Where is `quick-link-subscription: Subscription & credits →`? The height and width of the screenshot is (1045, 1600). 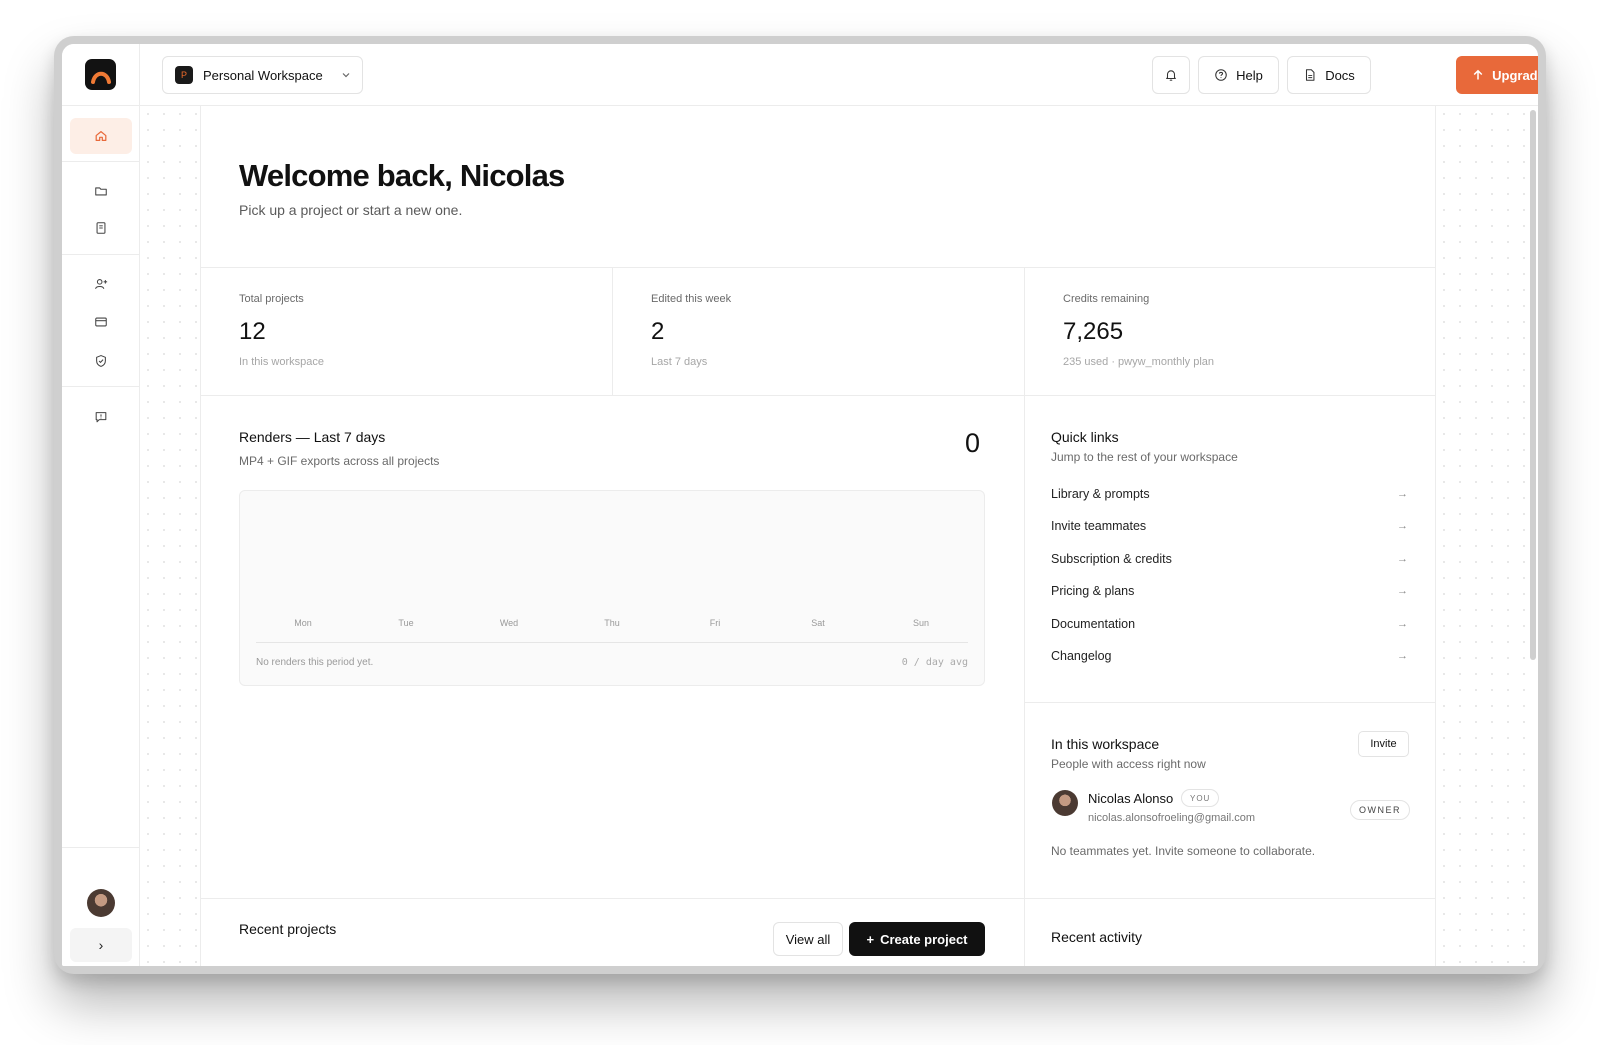 quick-link-subscription: Subscription & credits → is located at coordinates (1229, 559).